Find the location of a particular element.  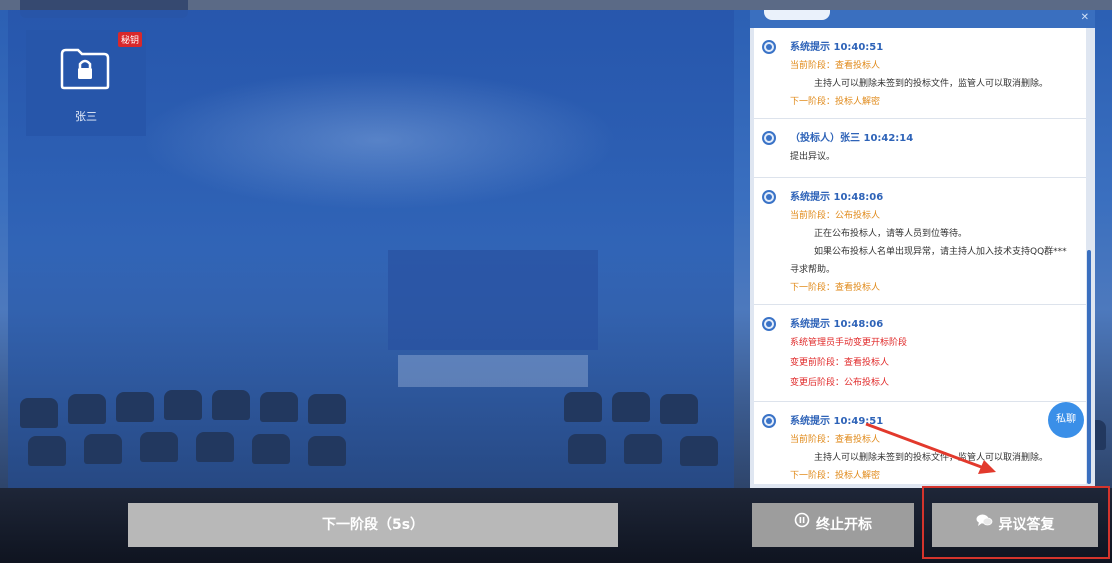

next-stage-label: 下一阶段（5s） is located at coordinates (373, 525).